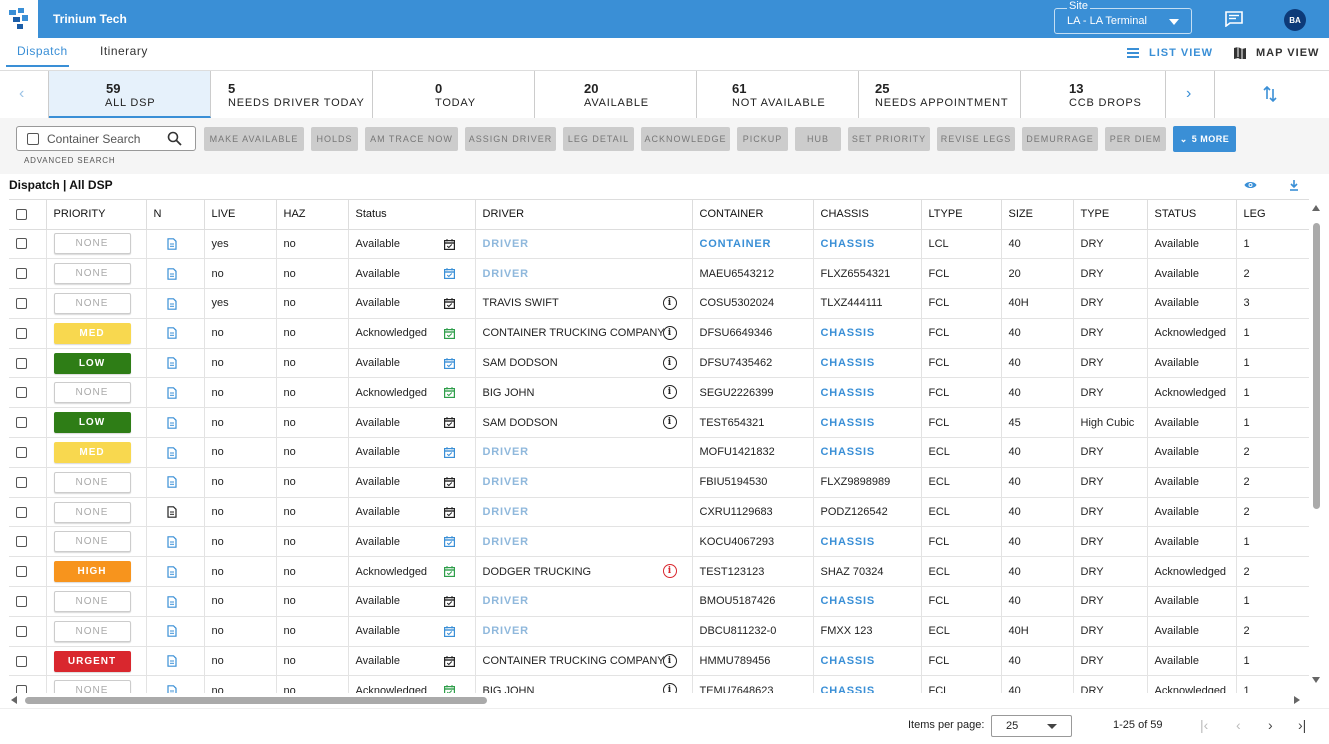  What do you see at coordinates (856, 482) in the screenshot?
I see `chassis-value: FLXZ9898989` at bounding box center [856, 482].